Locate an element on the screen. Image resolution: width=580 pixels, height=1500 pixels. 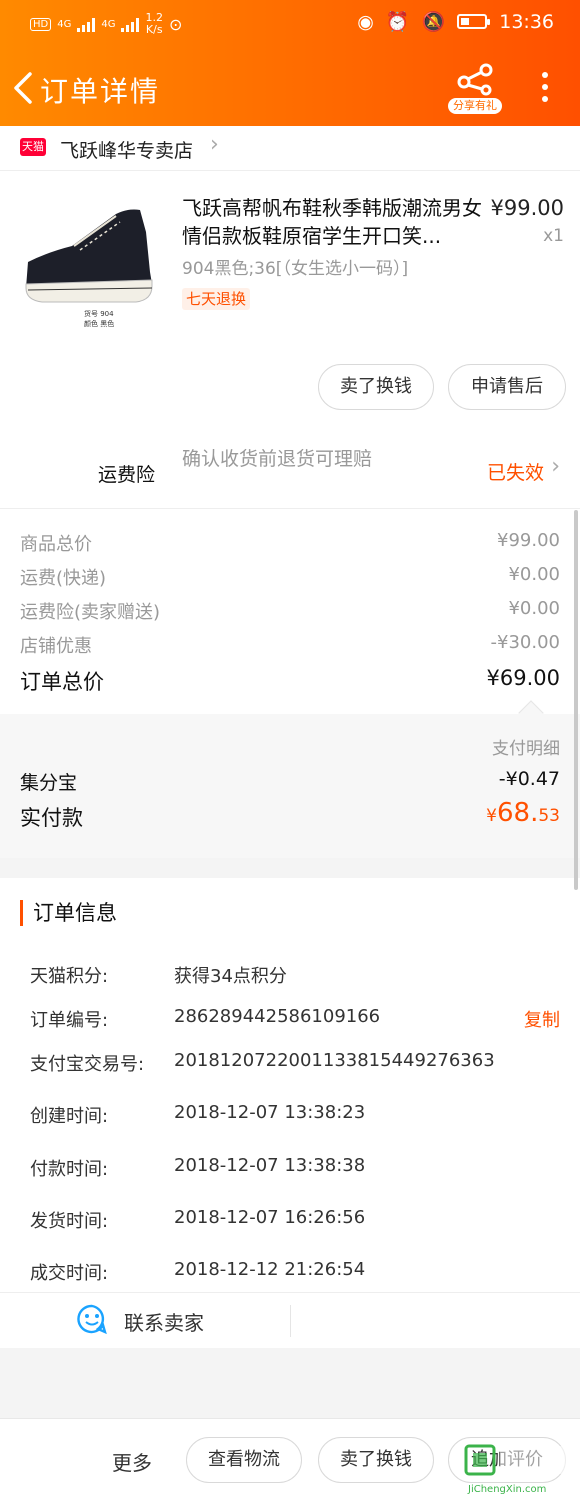
jifenbao-label: 集分宝 is located at coordinates (49, 783).